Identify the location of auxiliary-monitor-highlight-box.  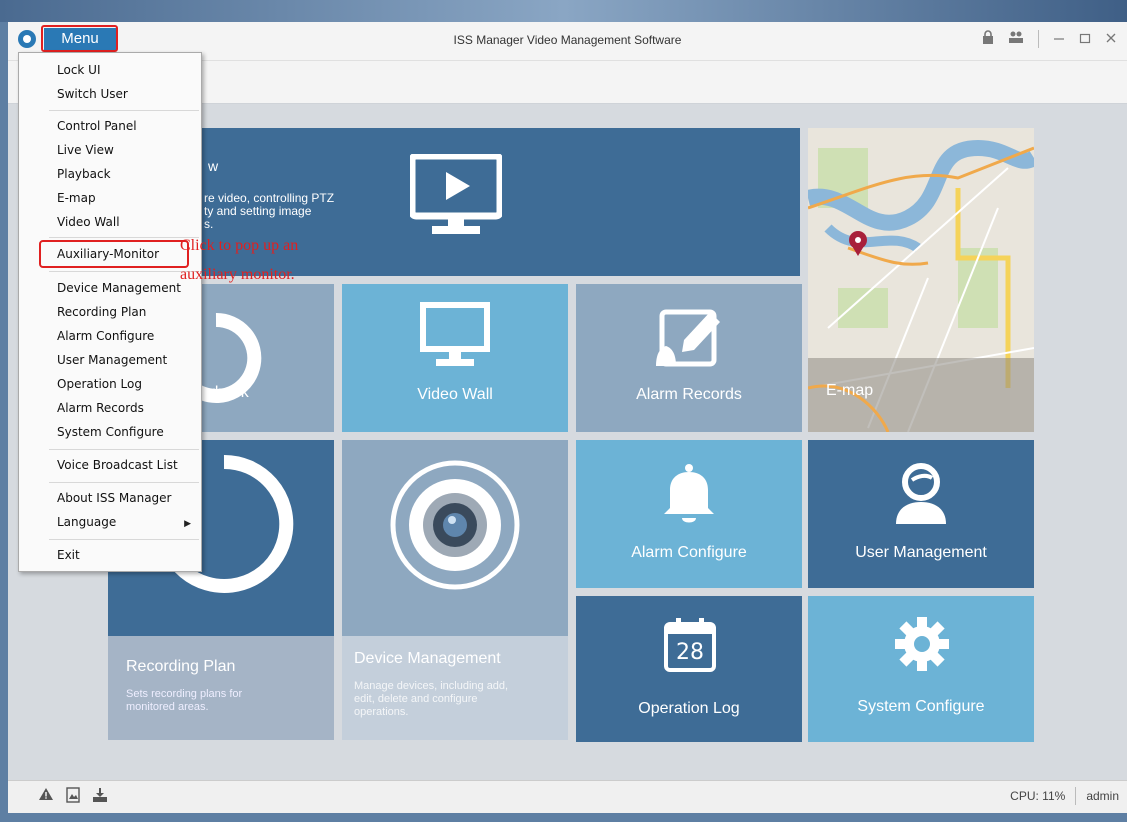
(114, 254).